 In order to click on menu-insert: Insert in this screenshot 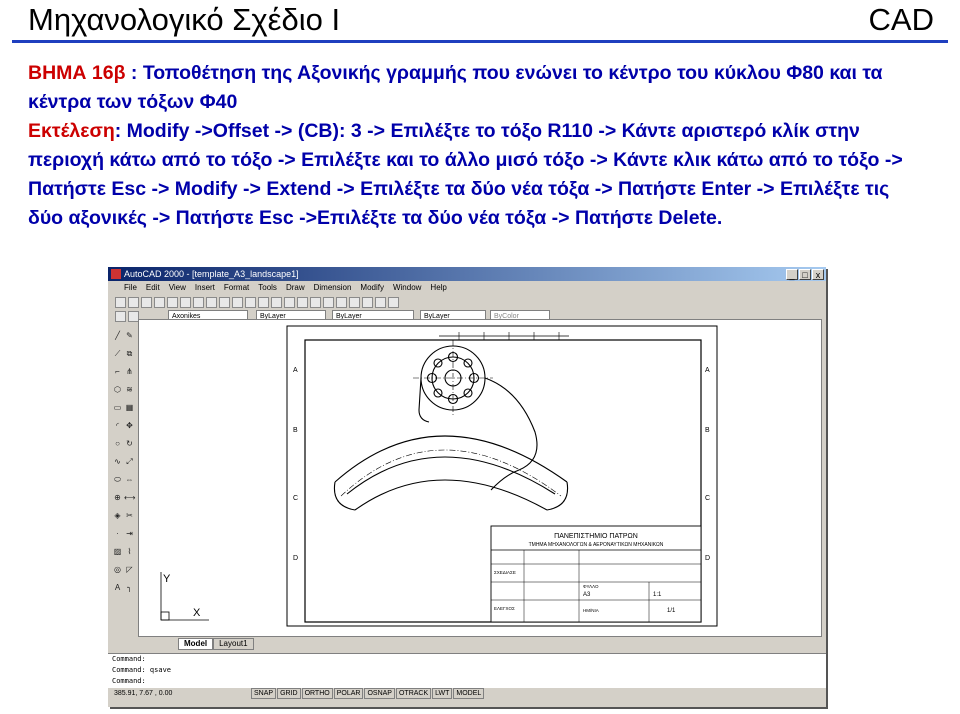, I will do `click(205, 287)`.